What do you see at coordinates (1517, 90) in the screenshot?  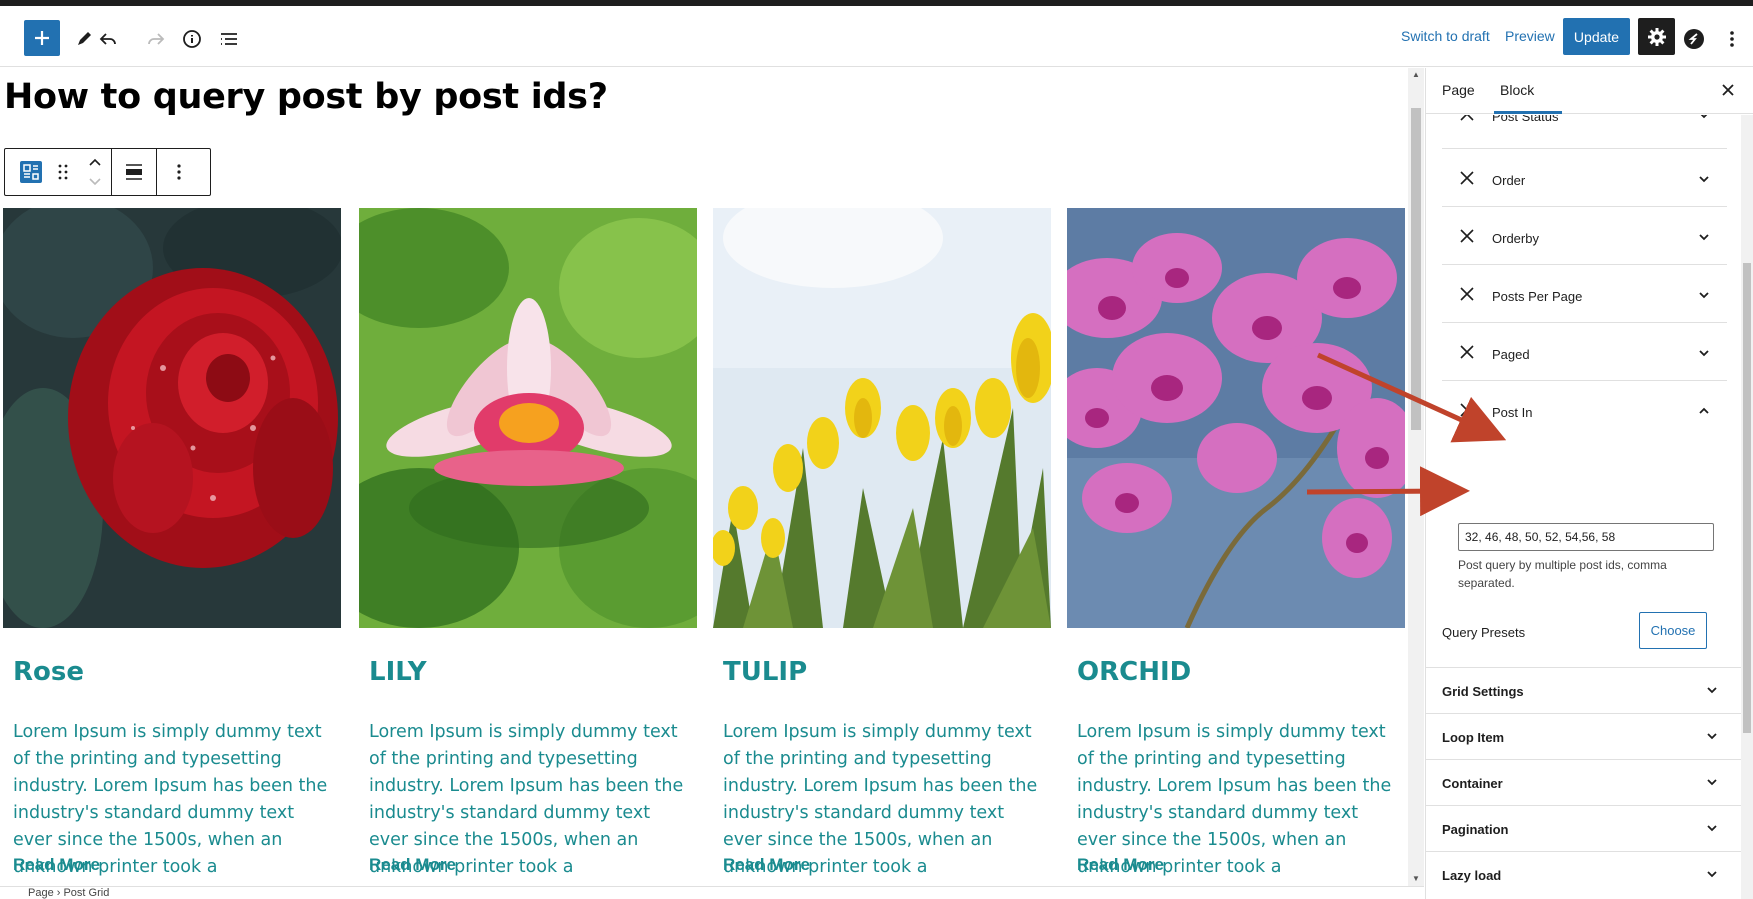 I see `tab-block: Block` at bounding box center [1517, 90].